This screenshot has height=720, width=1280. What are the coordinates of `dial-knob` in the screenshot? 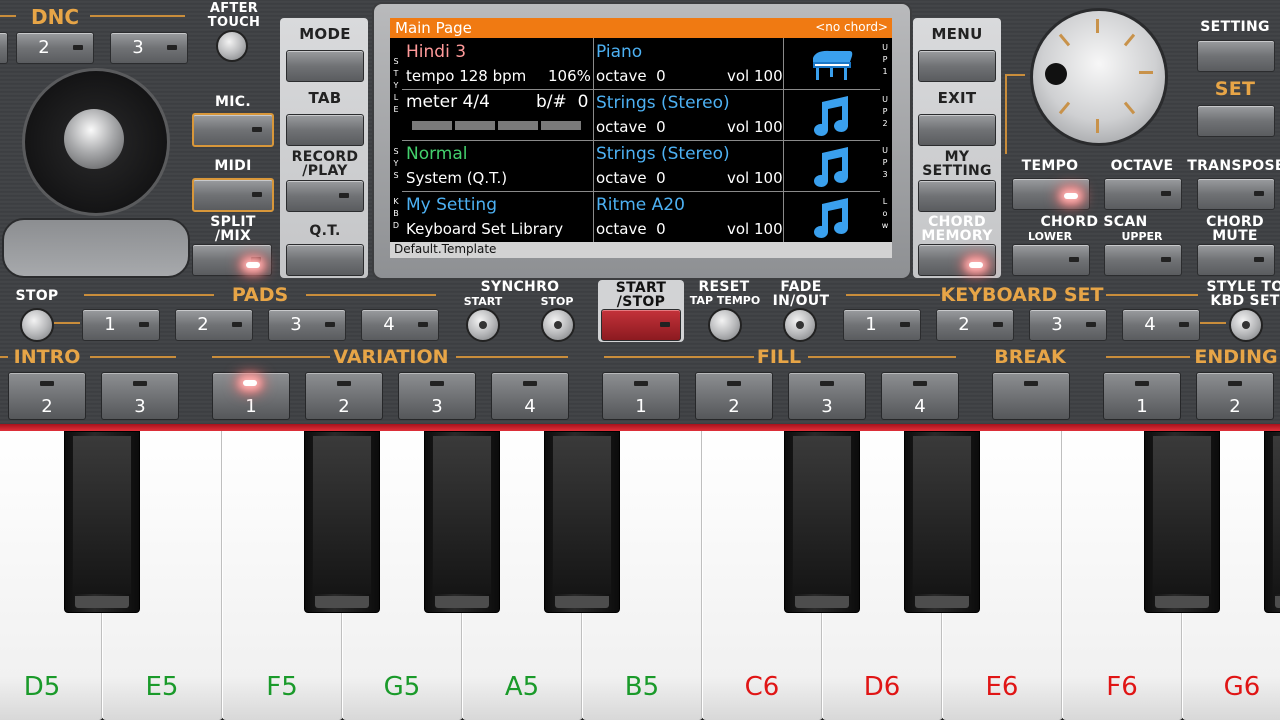 It's located at (1099, 77).